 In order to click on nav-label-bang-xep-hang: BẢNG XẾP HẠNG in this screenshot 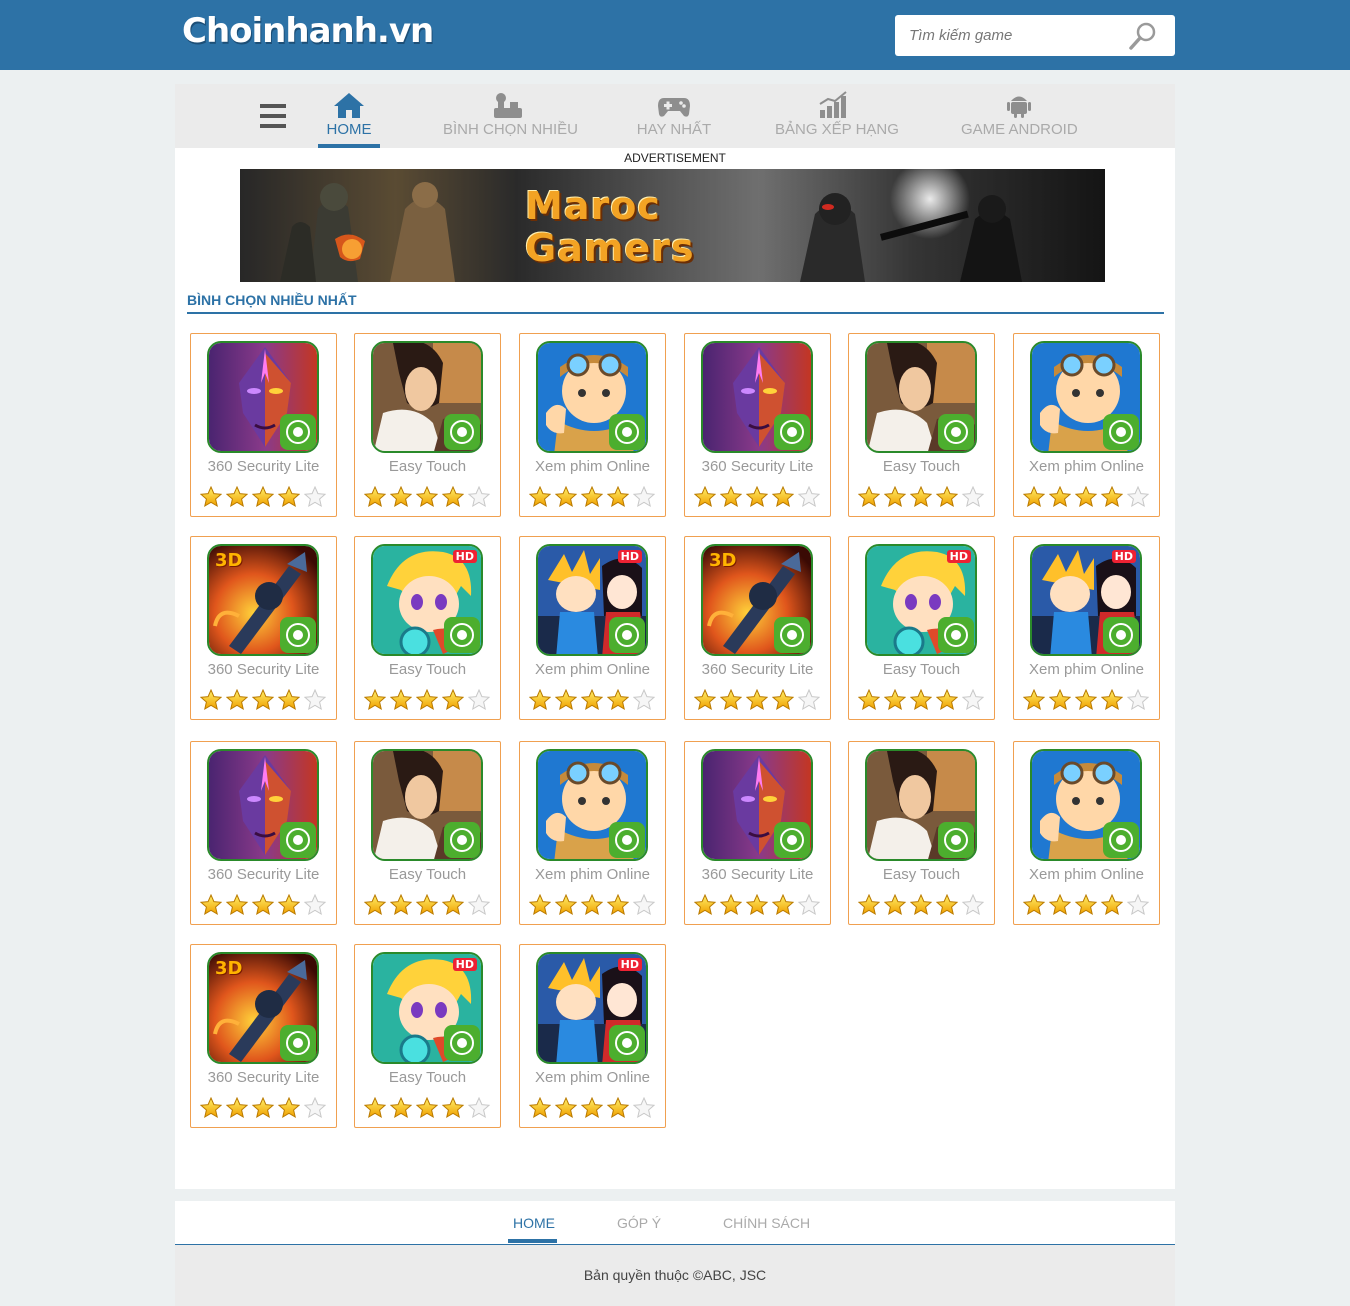, I will do `click(837, 129)`.